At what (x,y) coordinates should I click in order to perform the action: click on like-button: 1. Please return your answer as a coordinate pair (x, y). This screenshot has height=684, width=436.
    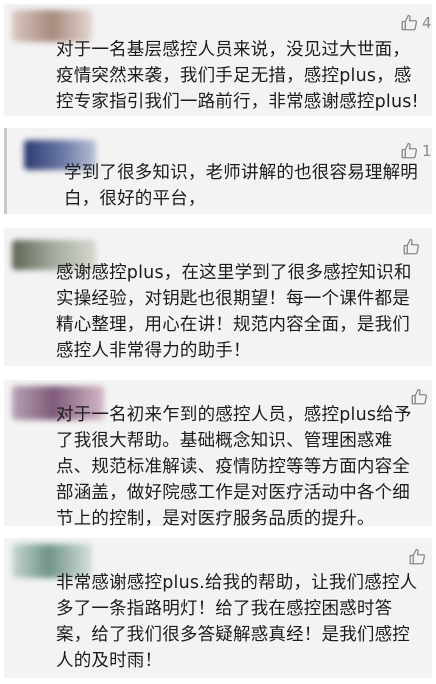
    Looking at the image, I should click on (416, 151).